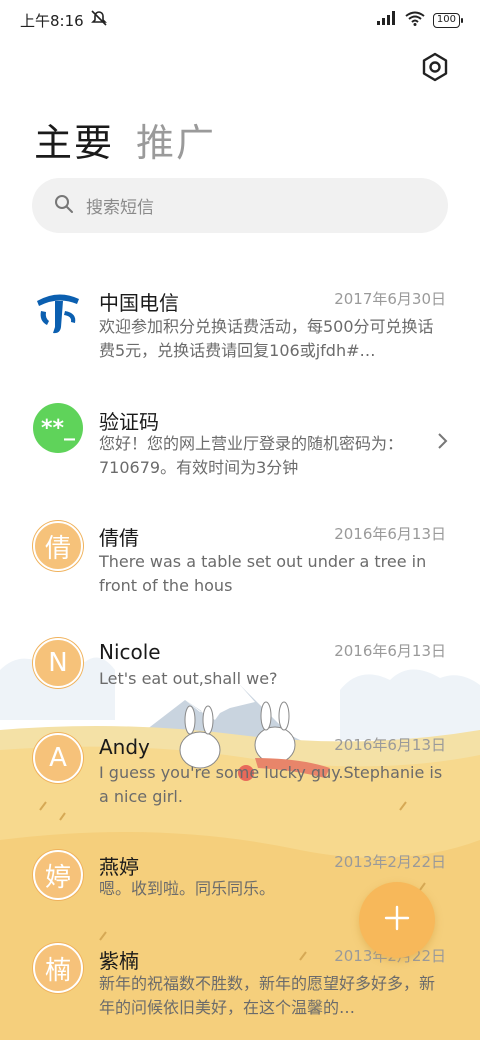  Describe the element at coordinates (58, 546) in the screenshot. I see `contact-avatar: 倩` at that location.